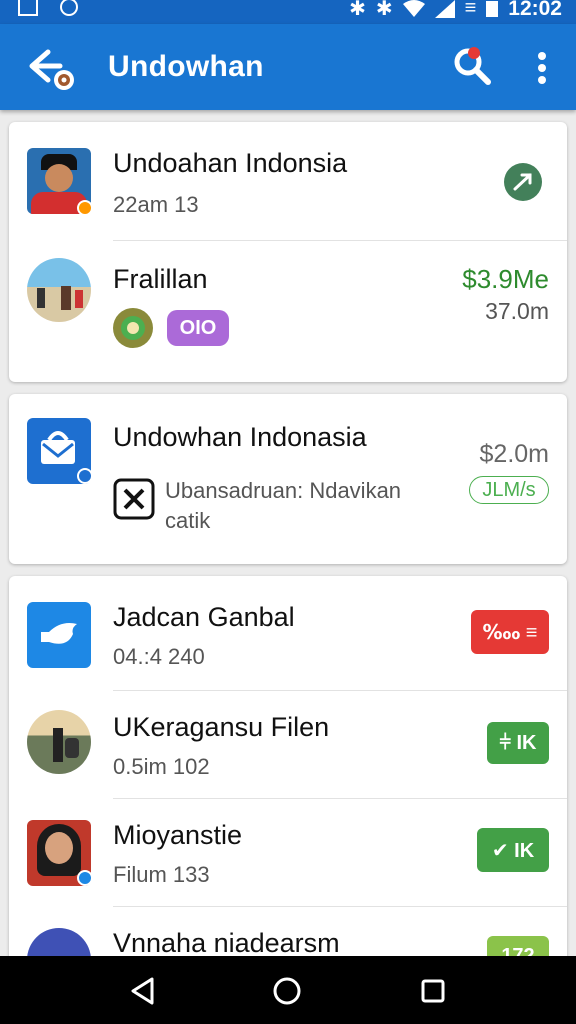 This screenshot has height=1024, width=576. I want to click on flag-avatar, so click(133, 328).